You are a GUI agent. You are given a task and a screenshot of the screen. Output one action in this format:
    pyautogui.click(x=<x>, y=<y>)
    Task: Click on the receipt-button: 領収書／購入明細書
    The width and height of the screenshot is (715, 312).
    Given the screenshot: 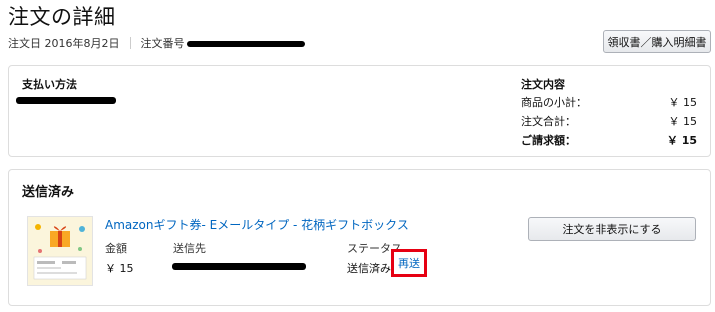 What is the action you would take?
    pyautogui.click(x=657, y=41)
    